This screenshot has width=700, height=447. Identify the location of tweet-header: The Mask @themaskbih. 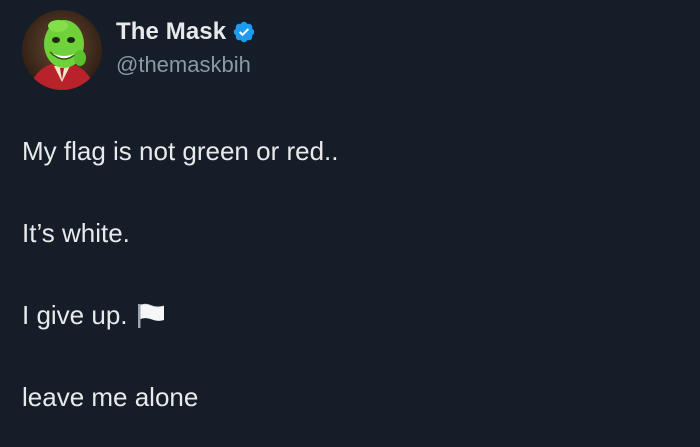
(139, 50).